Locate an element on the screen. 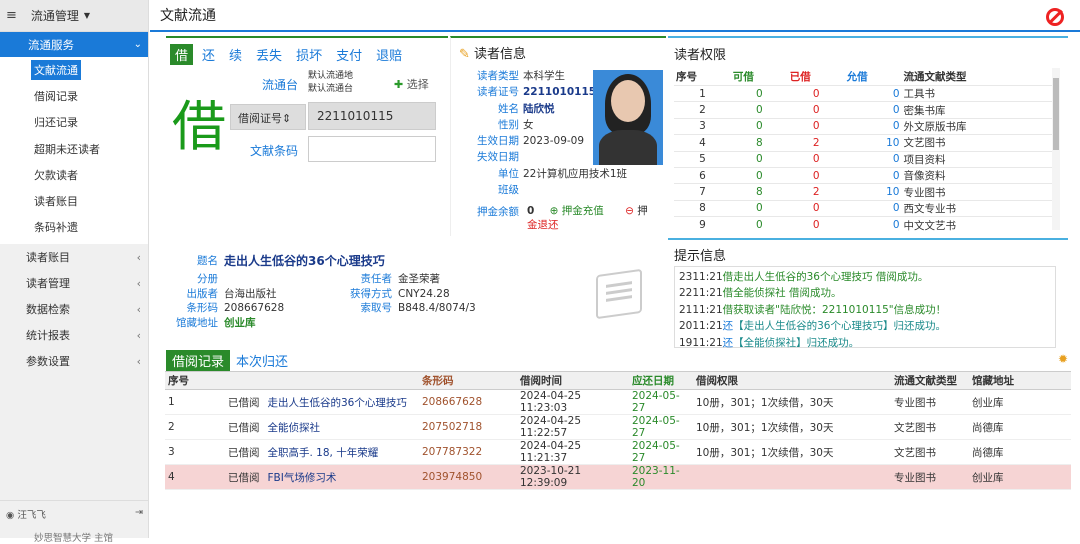 The height and width of the screenshot is (544, 1080). sidebar-item-circulation: 文献流通 is located at coordinates (74, 70).